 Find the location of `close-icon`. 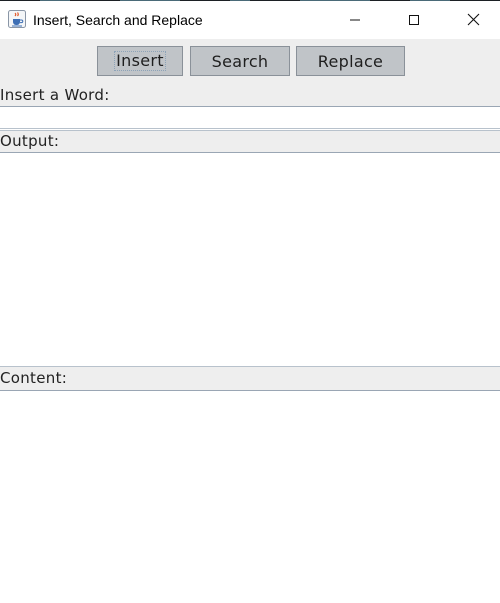

close-icon is located at coordinates (473, 20).